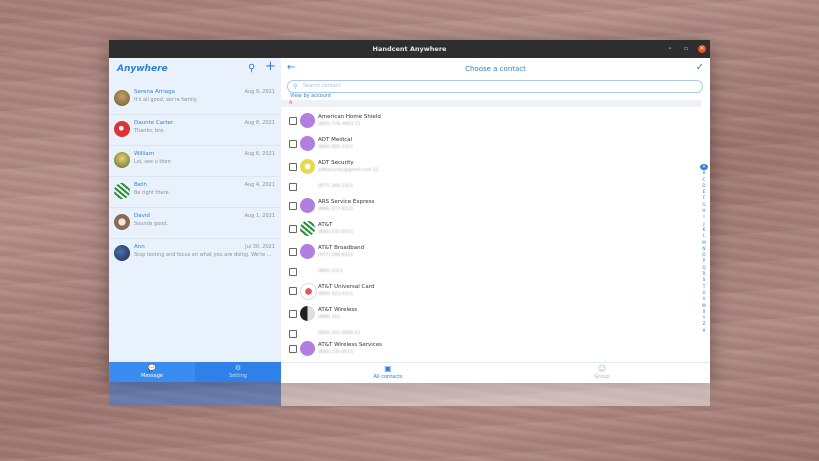  I want to click on tab-group-label: Group, so click(602, 377).